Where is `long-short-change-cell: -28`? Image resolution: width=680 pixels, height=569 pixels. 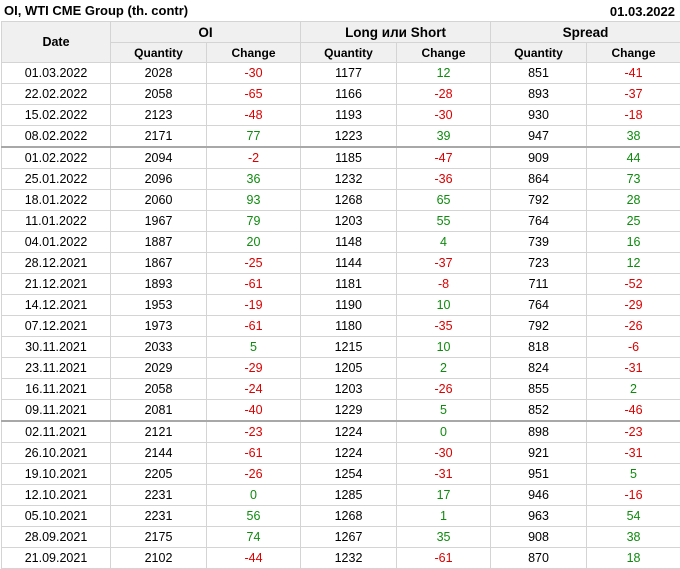
long-short-change-cell: -28 is located at coordinates (444, 94).